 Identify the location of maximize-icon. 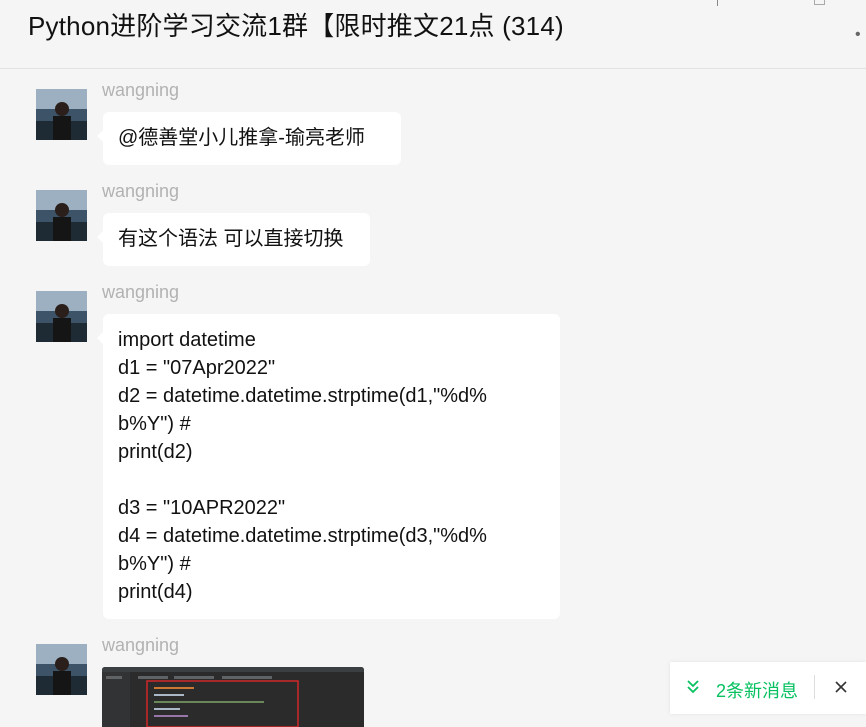
(819, 2).